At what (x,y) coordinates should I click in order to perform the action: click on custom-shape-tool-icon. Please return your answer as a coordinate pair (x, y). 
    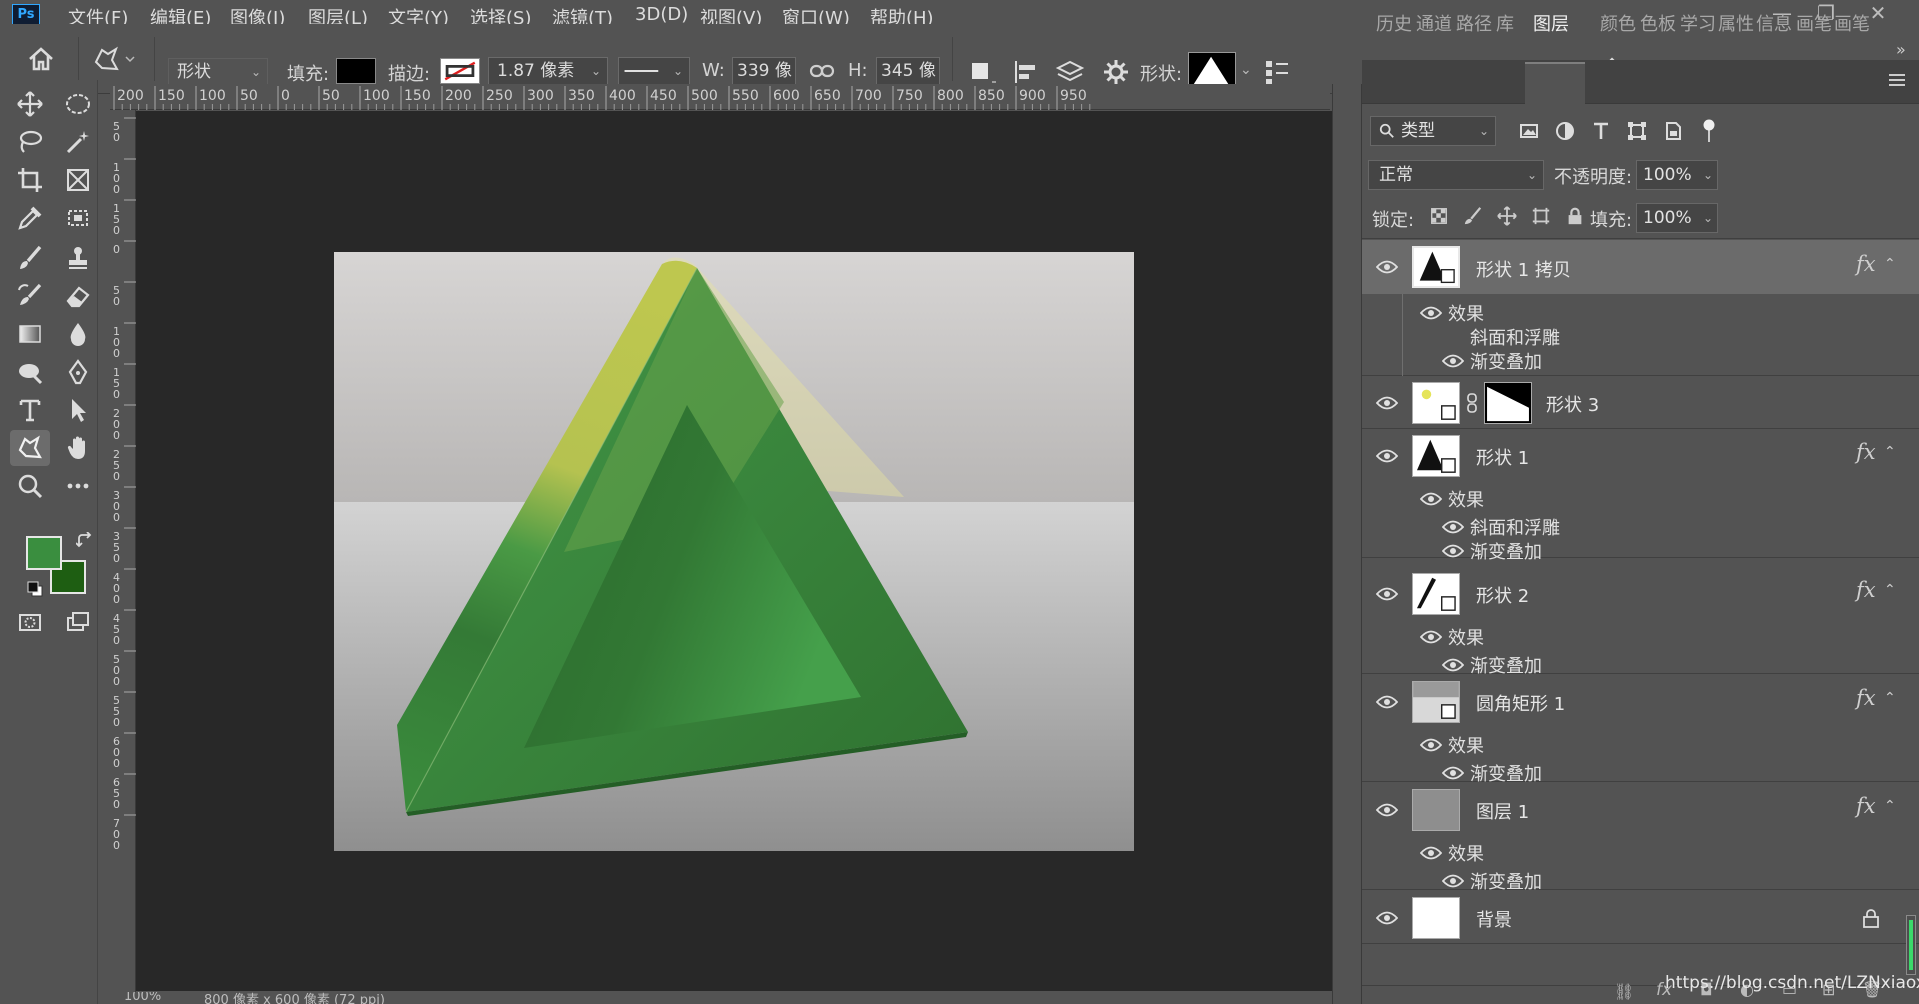
    Looking at the image, I should click on (30, 448).